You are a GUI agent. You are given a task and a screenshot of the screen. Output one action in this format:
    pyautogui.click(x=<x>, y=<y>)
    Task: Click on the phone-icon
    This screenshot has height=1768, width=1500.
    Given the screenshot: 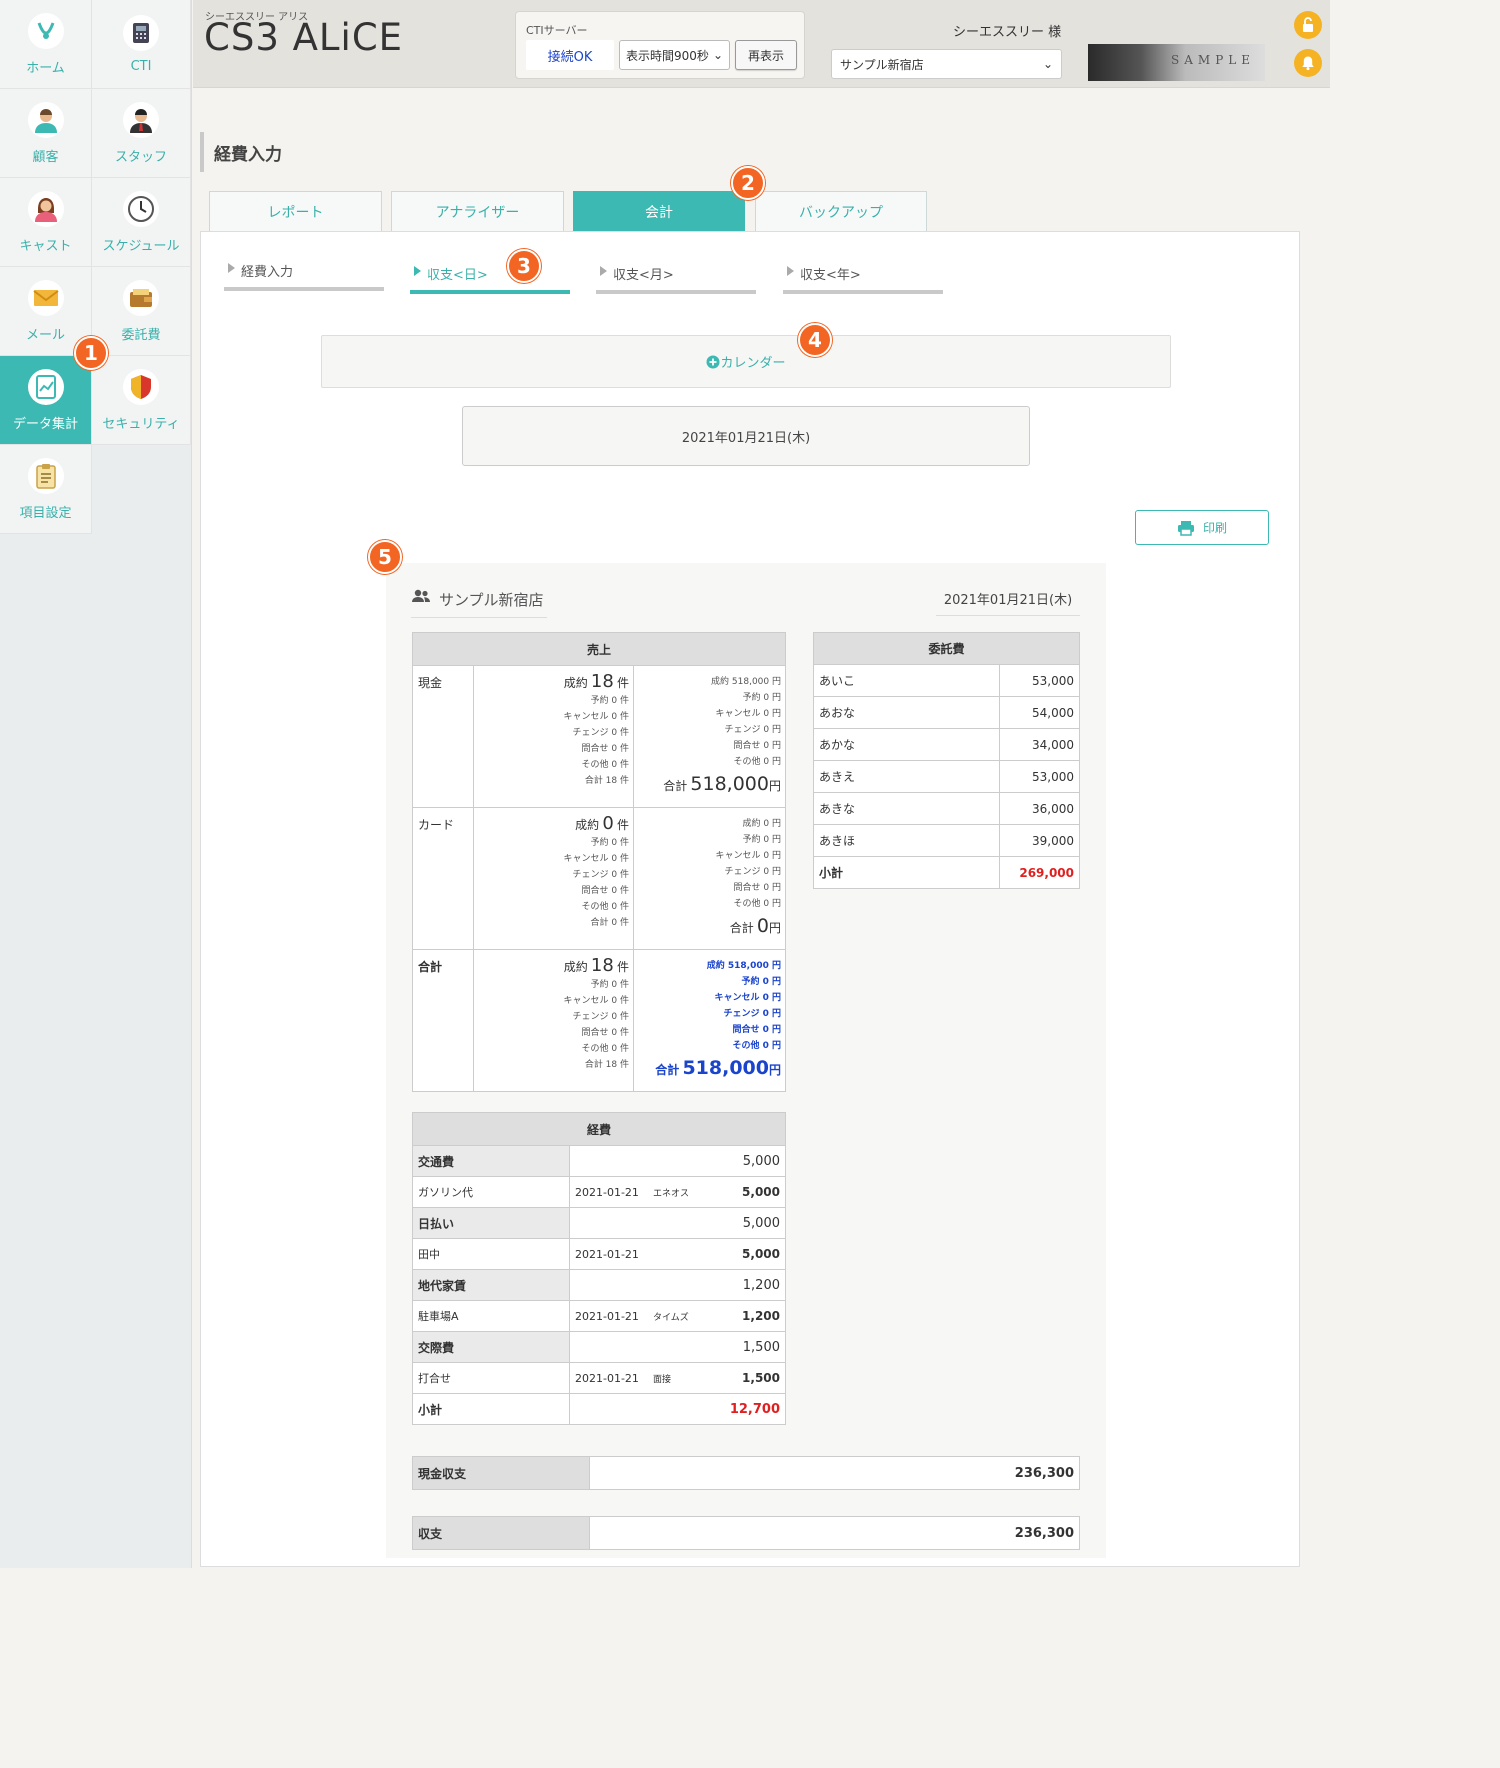 What is the action you would take?
    pyautogui.click(x=141, y=32)
    